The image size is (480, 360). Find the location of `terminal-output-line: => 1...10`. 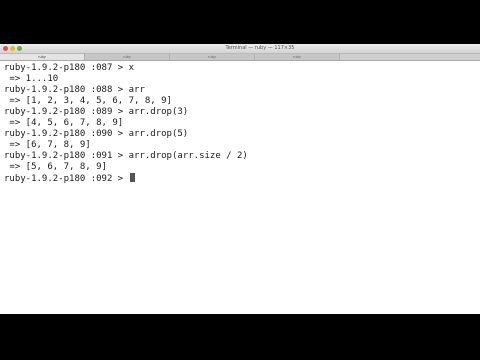

terminal-output-line: => 1...10 is located at coordinates (239, 79).